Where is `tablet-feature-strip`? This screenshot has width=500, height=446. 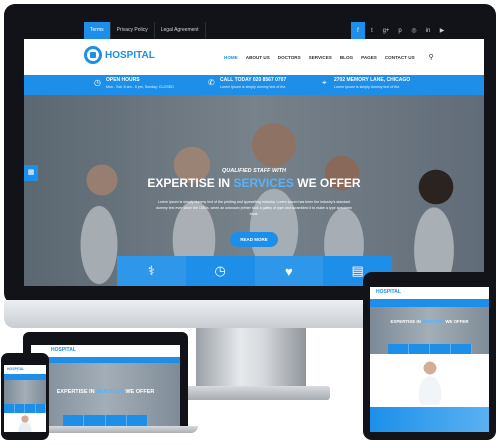 tablet-feature-strip is located at coordinates (430, 349).